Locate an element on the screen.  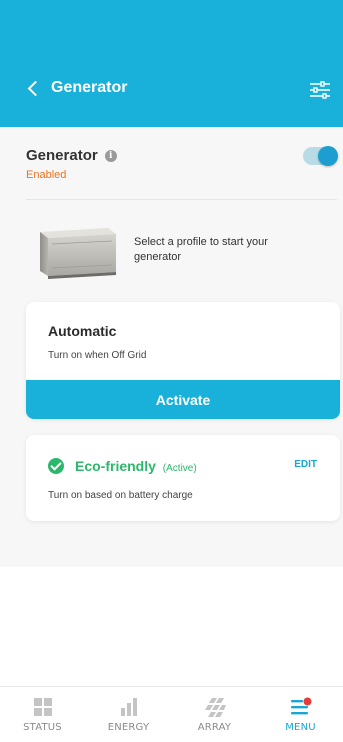
menu-icon is located at coordinates (300, 706).